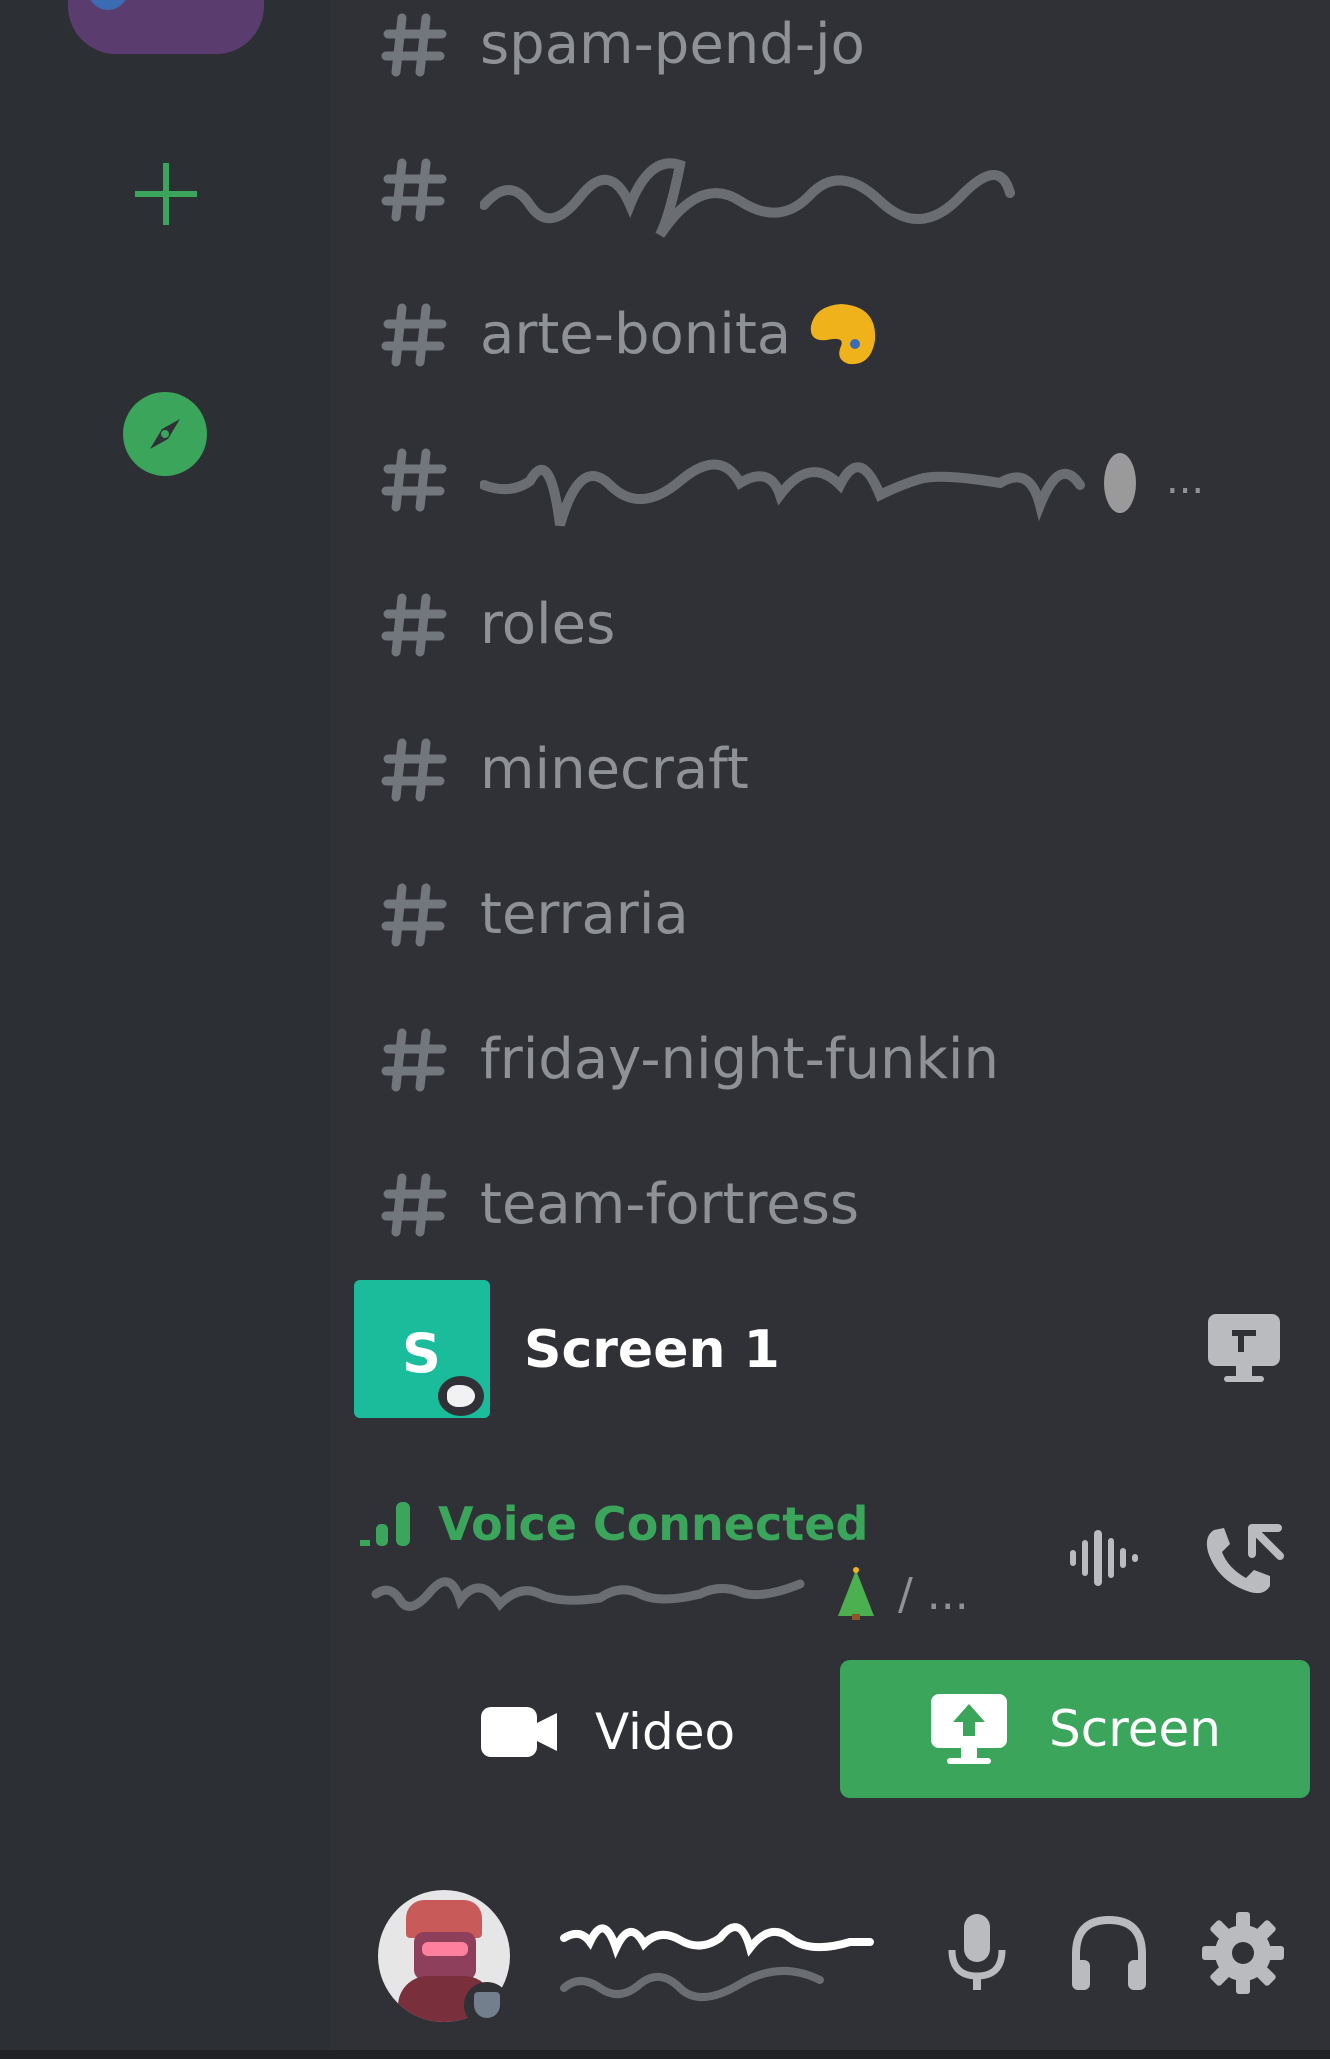 Image resolution: width=1330 pixels, height=2059 pixels. I want to click on screen-button-label: Screen, so click(1135, 1729).